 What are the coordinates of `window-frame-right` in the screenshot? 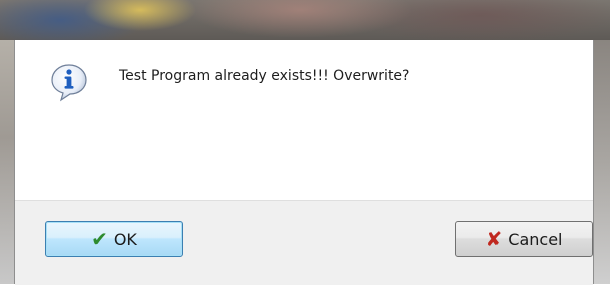 It's located at (602, 162).